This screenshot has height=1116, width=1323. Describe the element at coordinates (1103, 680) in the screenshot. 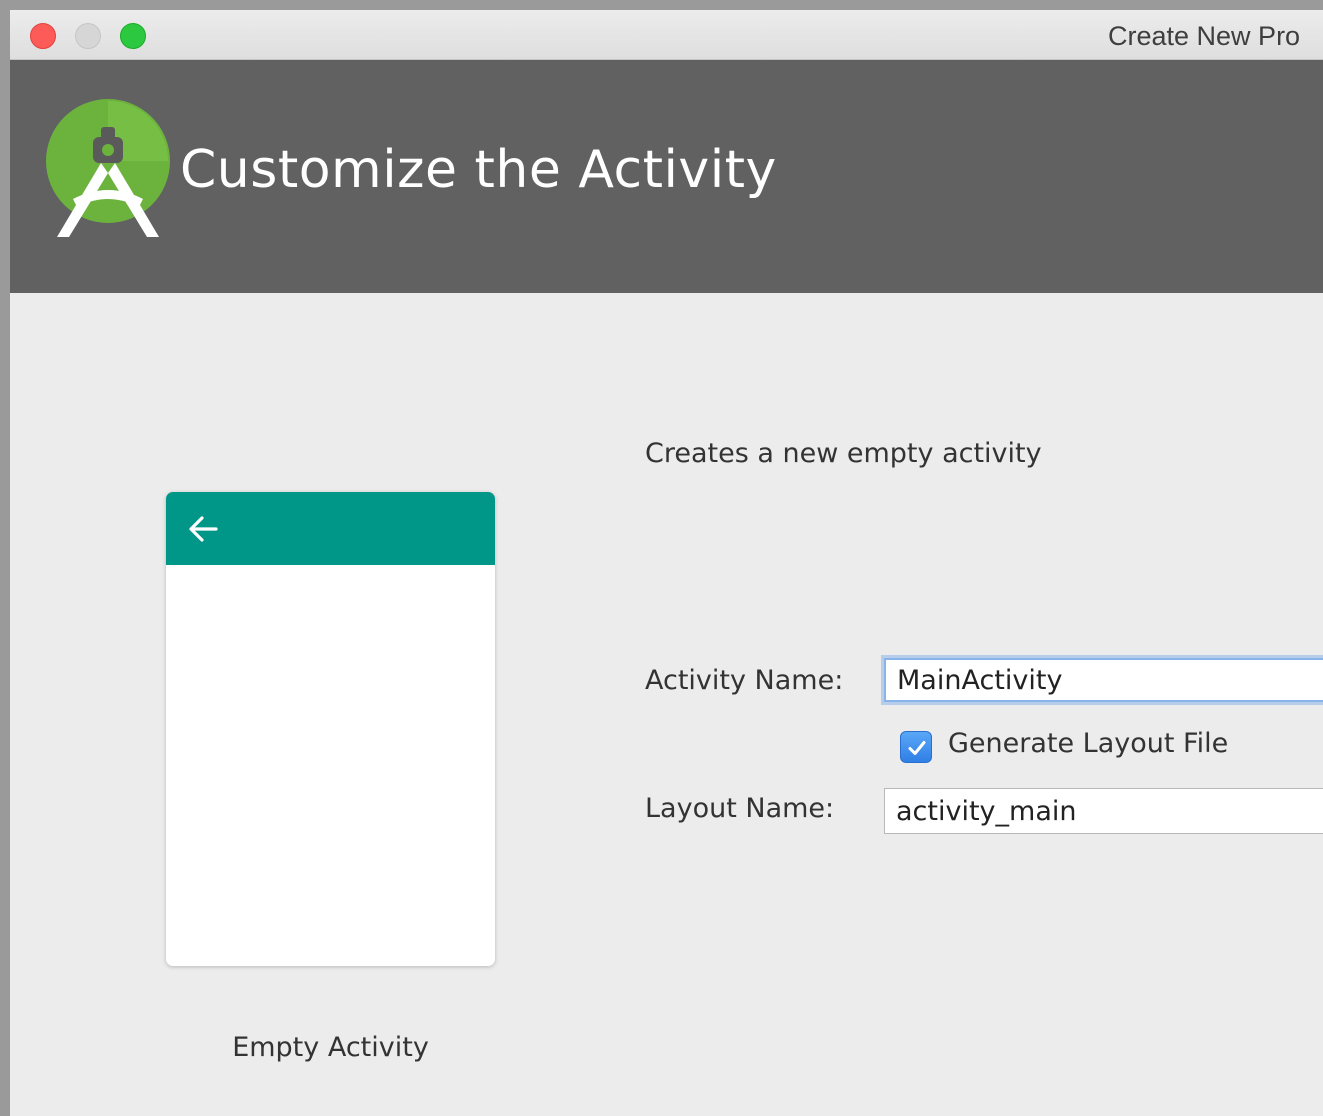

I see `activity-name-input` at that location.